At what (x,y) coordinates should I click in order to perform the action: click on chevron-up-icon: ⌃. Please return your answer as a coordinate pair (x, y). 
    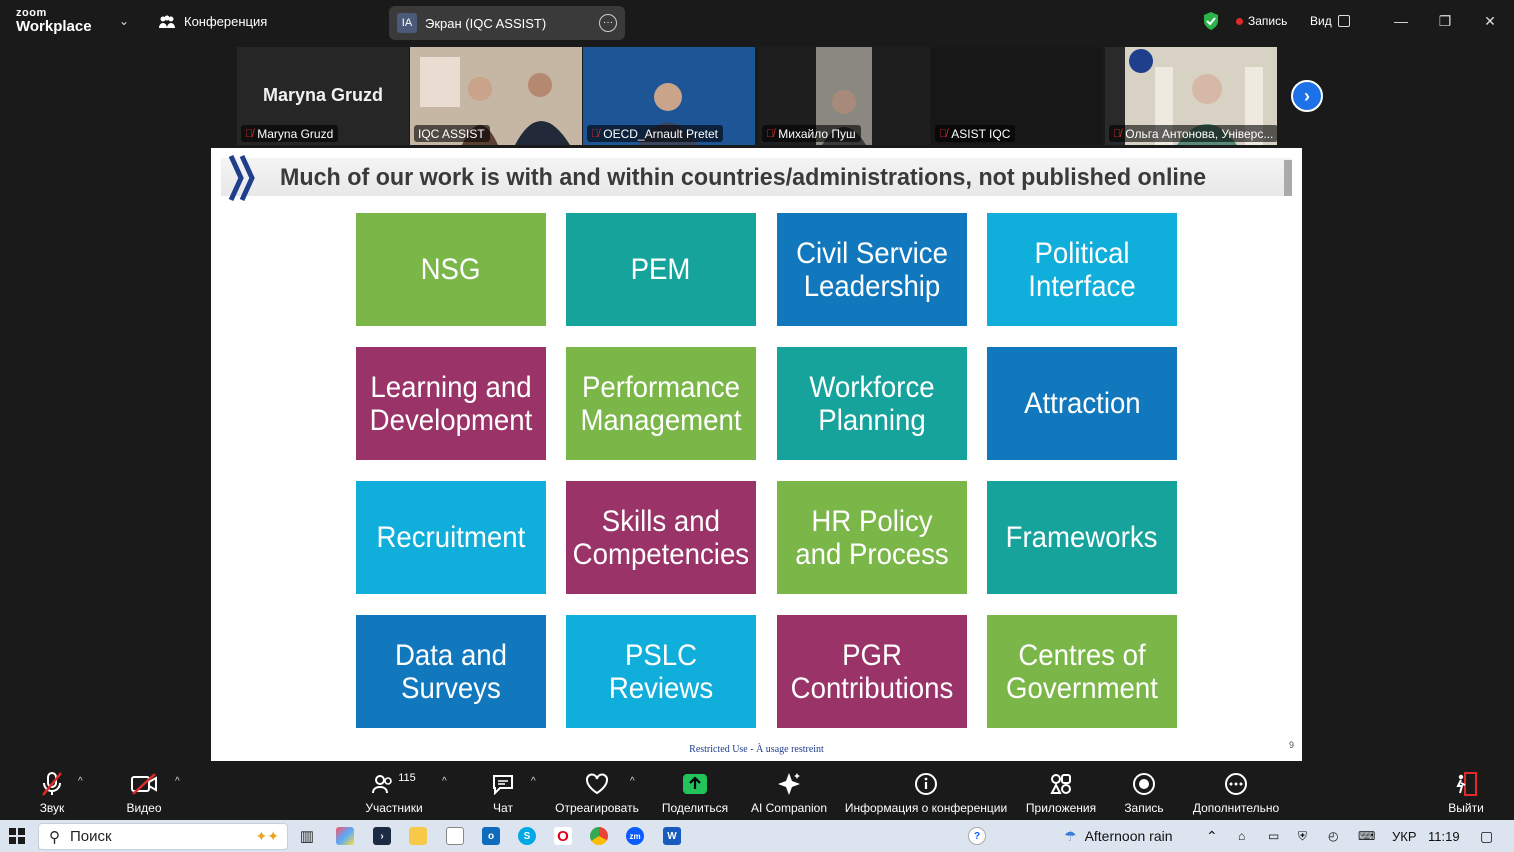
    Looking at the image, I should click on (1212, 836).